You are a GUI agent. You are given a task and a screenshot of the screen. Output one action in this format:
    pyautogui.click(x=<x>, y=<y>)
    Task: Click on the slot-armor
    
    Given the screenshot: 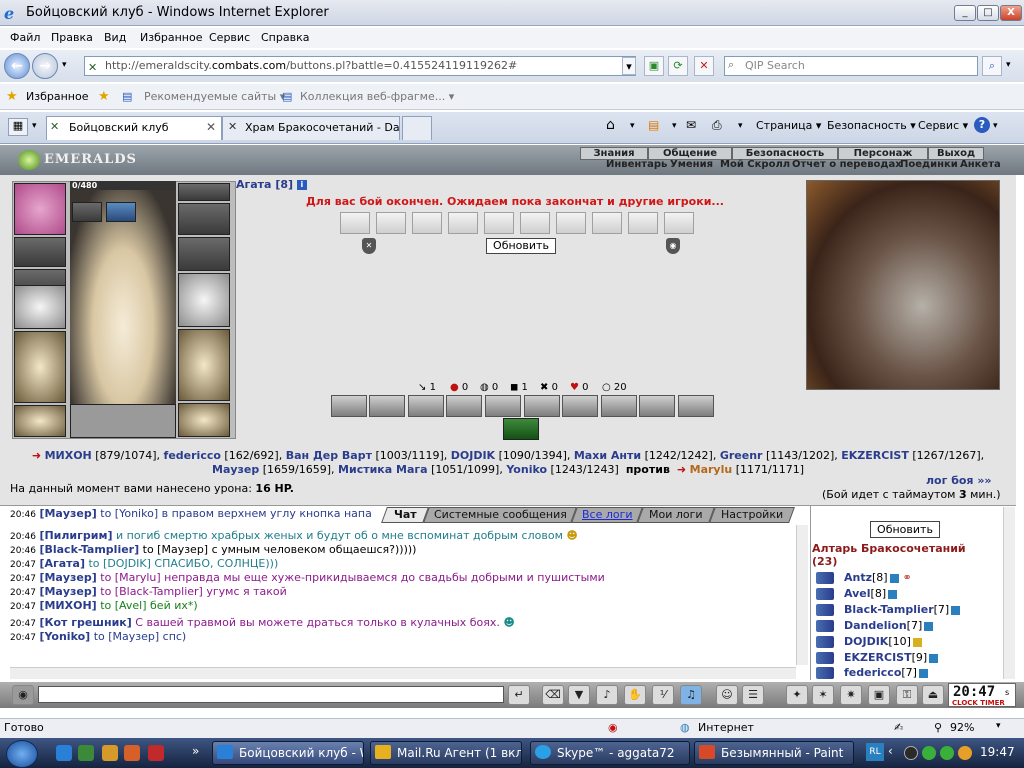 What is the action you would take?
    pyautogui.click(x=40, y=367)
    